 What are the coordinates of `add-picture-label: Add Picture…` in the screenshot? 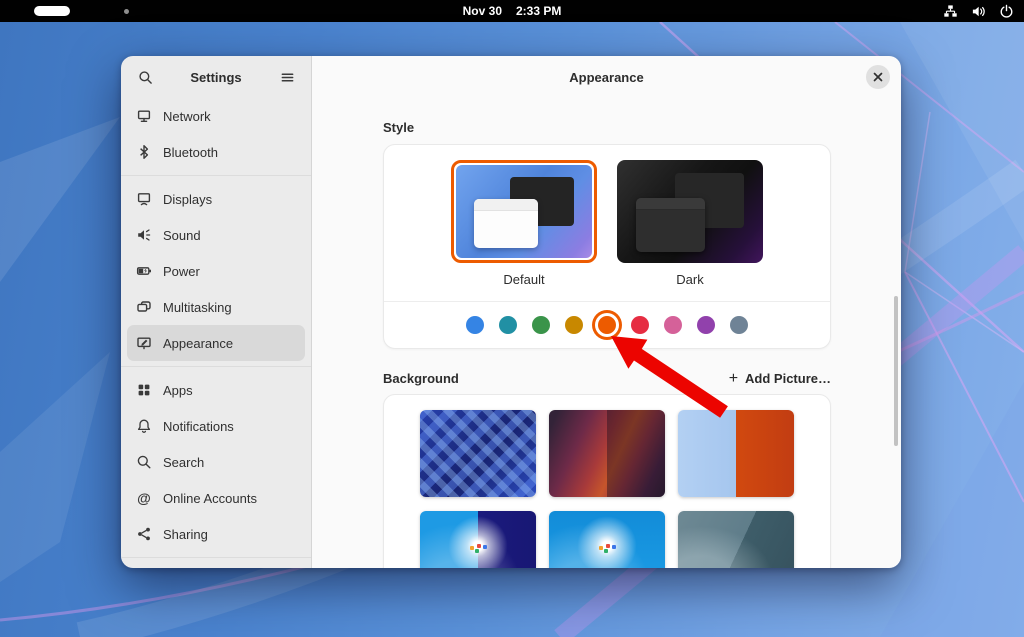 It's located at (788, 378).